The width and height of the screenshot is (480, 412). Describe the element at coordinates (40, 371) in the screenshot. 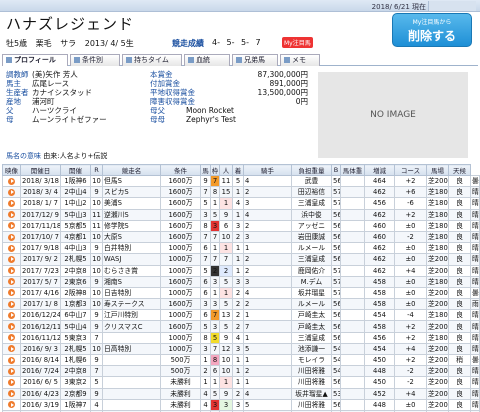

I see `date-cell: 2016/ 7/24` at that location.